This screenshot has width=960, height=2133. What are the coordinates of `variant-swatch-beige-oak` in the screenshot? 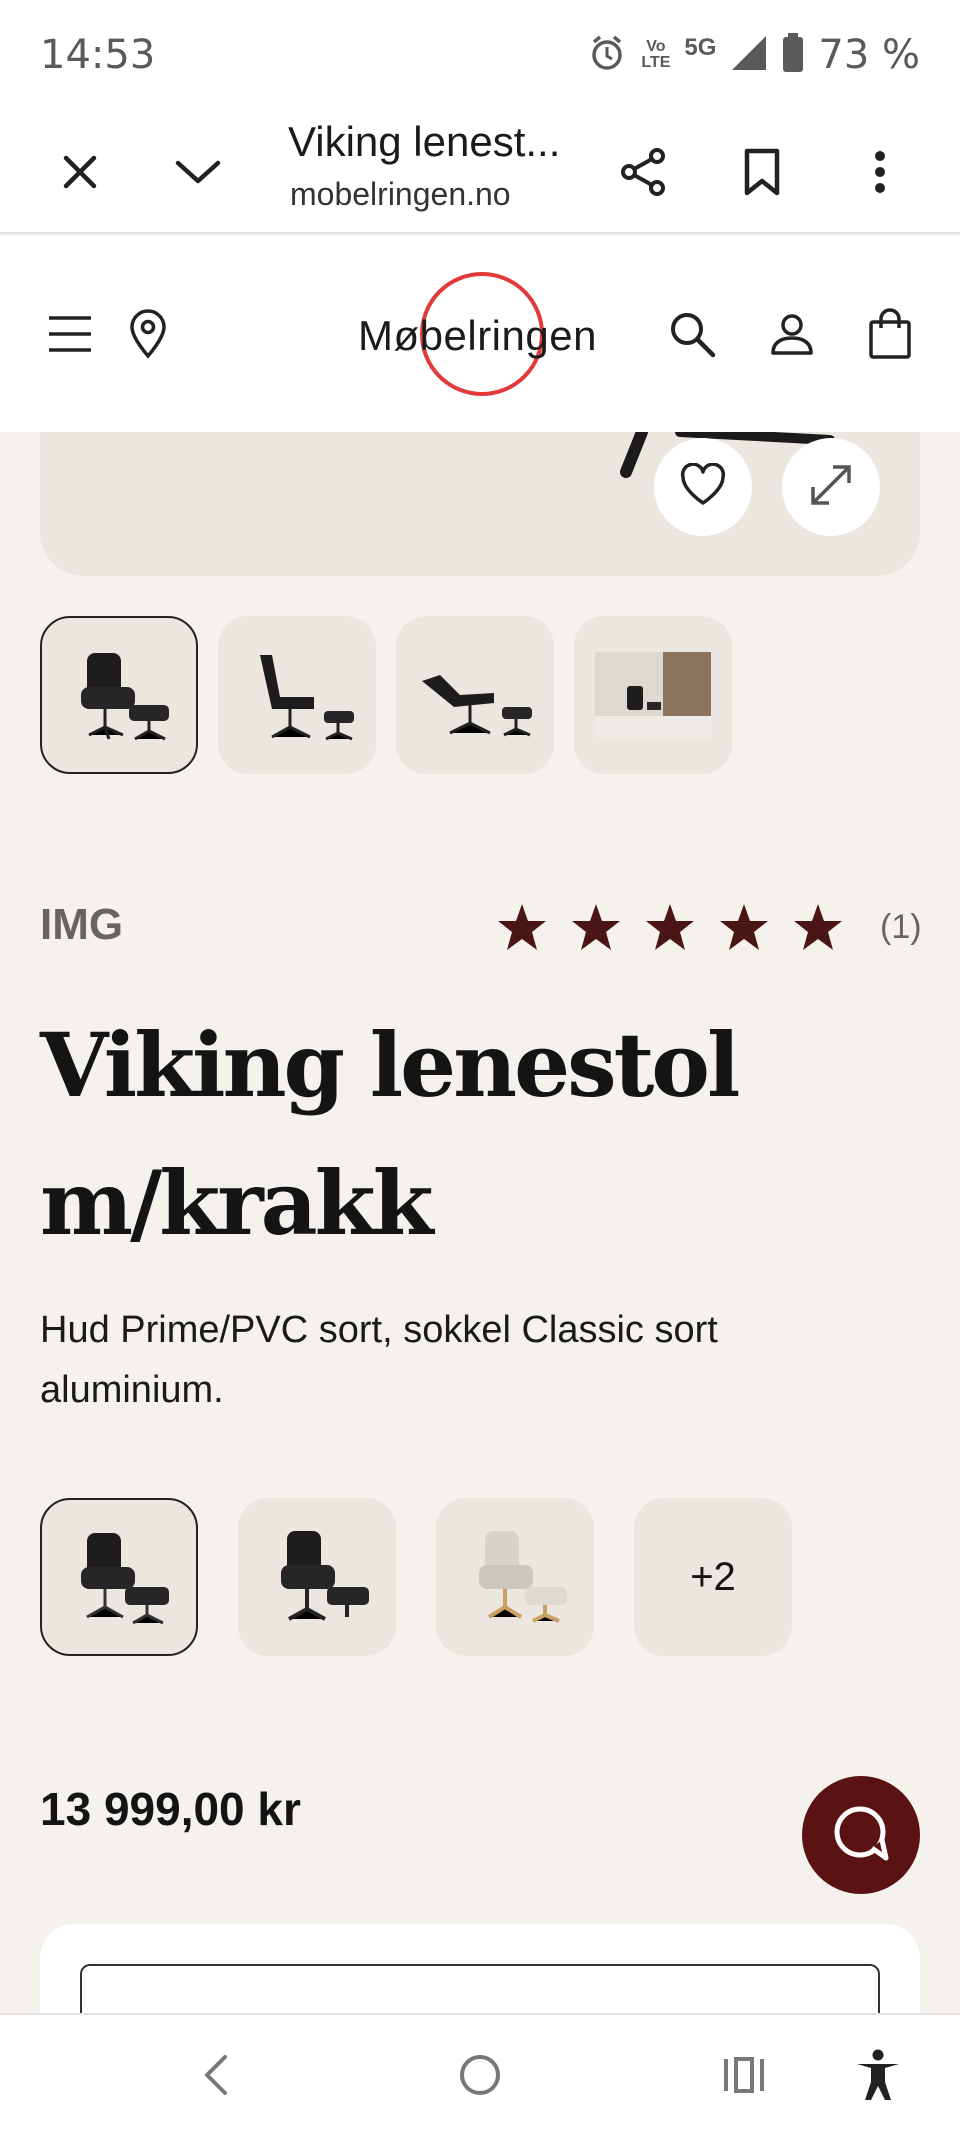 It's located at (515, 1577).